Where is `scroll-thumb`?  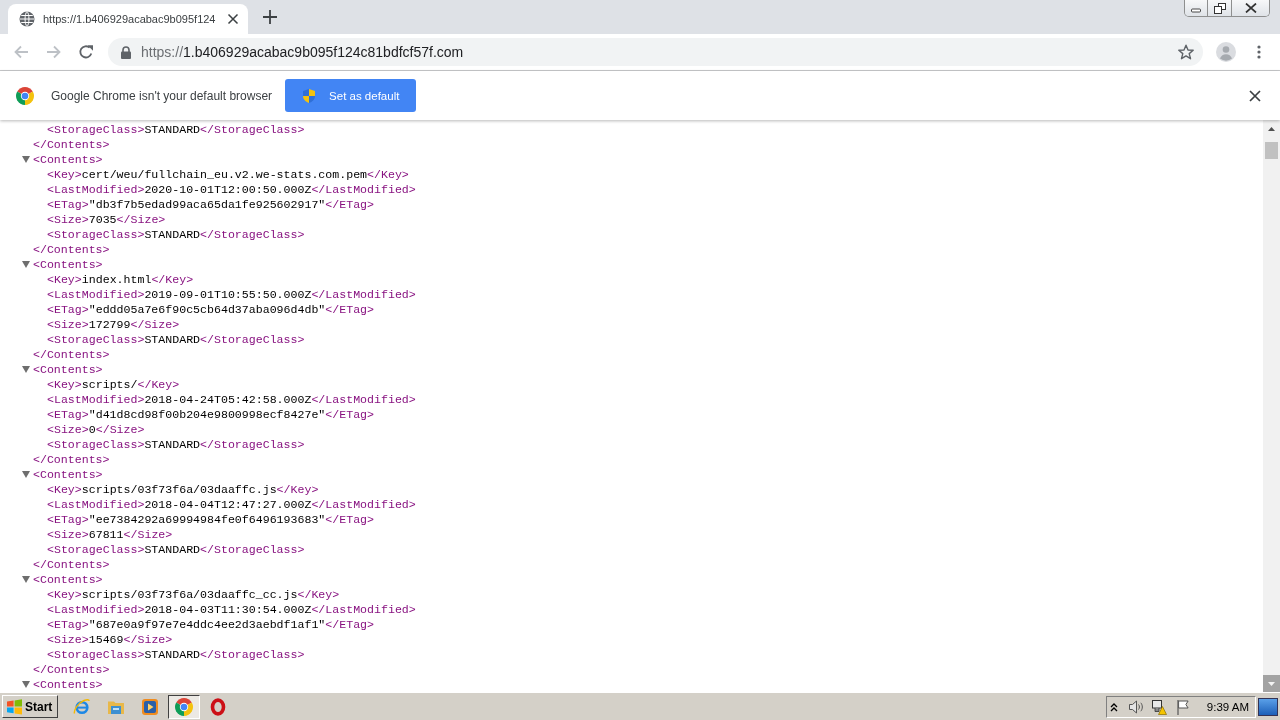
scroll-thumb is located at coordinates (1271, 150).